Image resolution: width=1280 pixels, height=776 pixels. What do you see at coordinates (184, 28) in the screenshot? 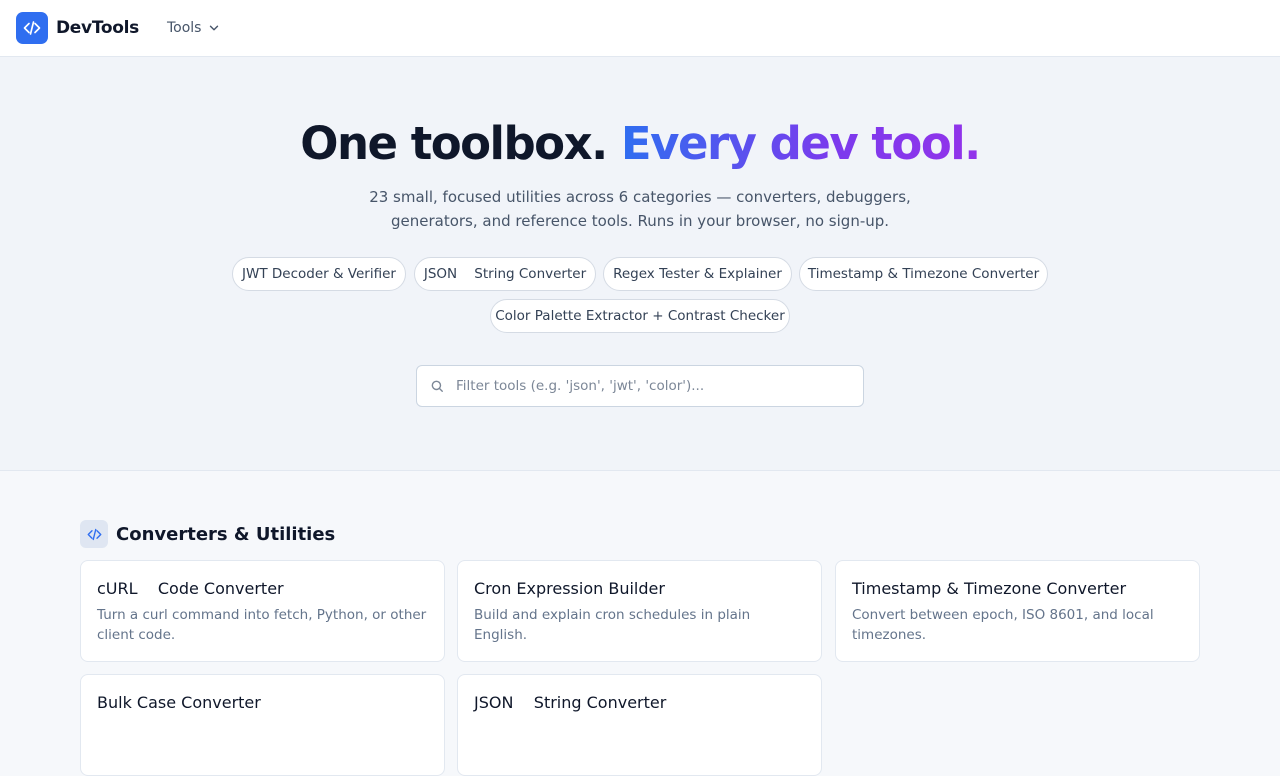
I see `tools-menu-label: Tools` at bounding box center [184, 28].